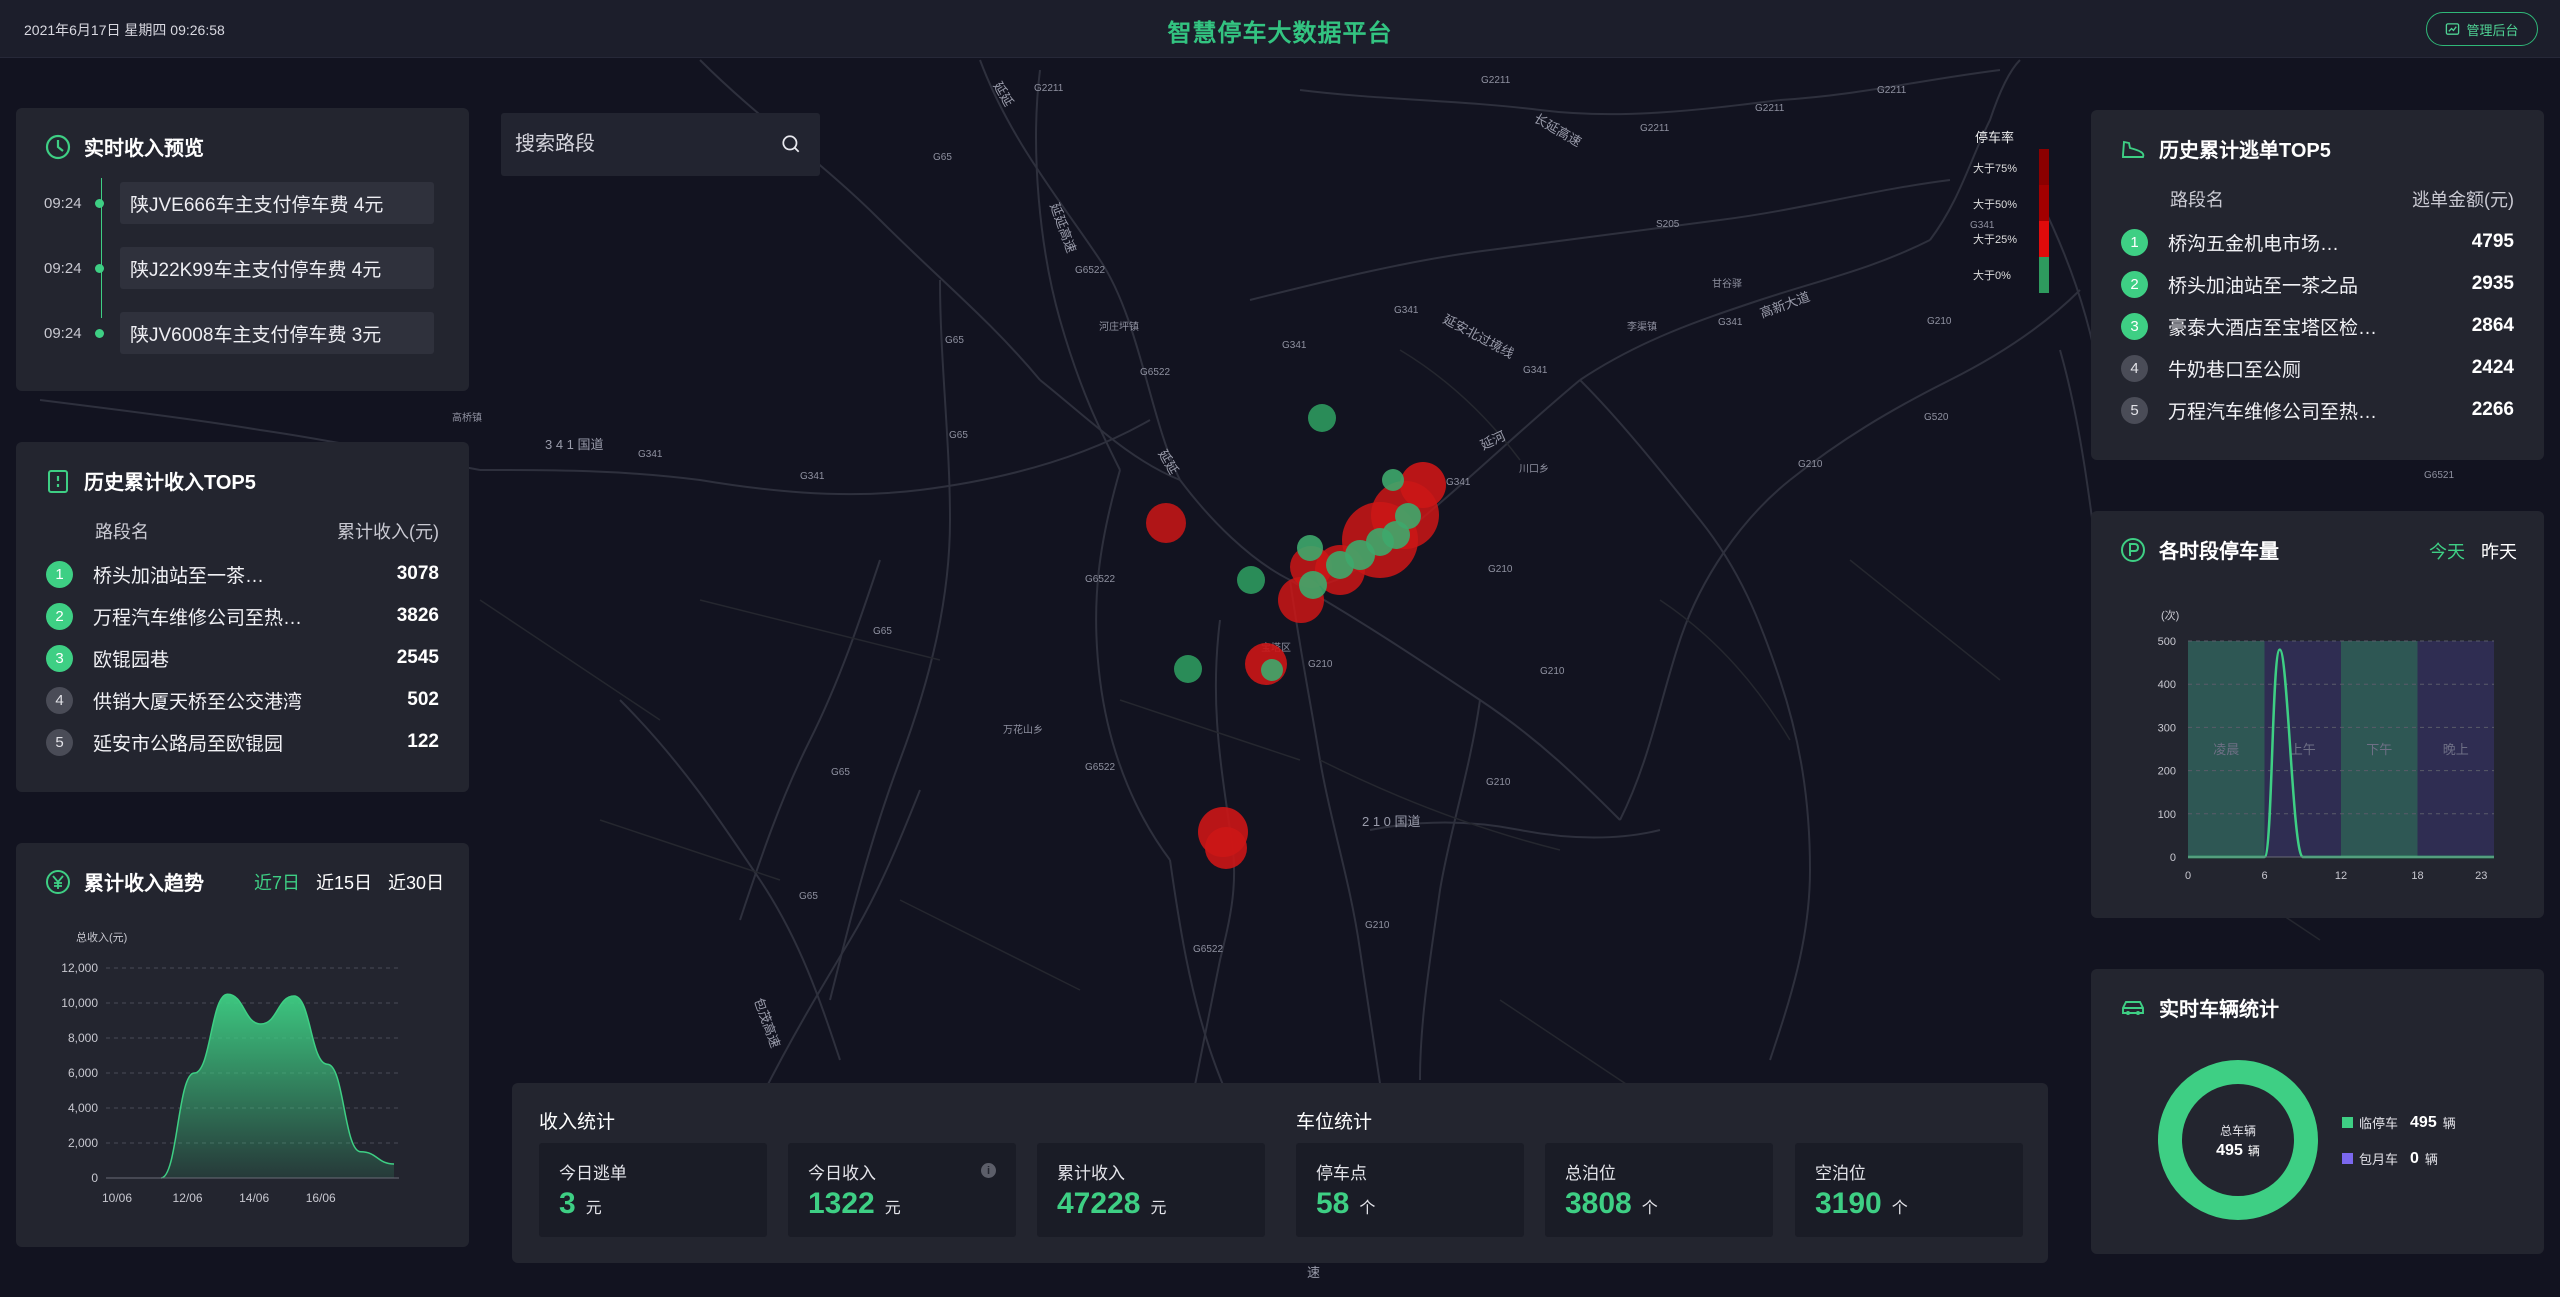  I want to click on table-row: 2 万程汽车维修公司至热… 3826, so click(242, 616).